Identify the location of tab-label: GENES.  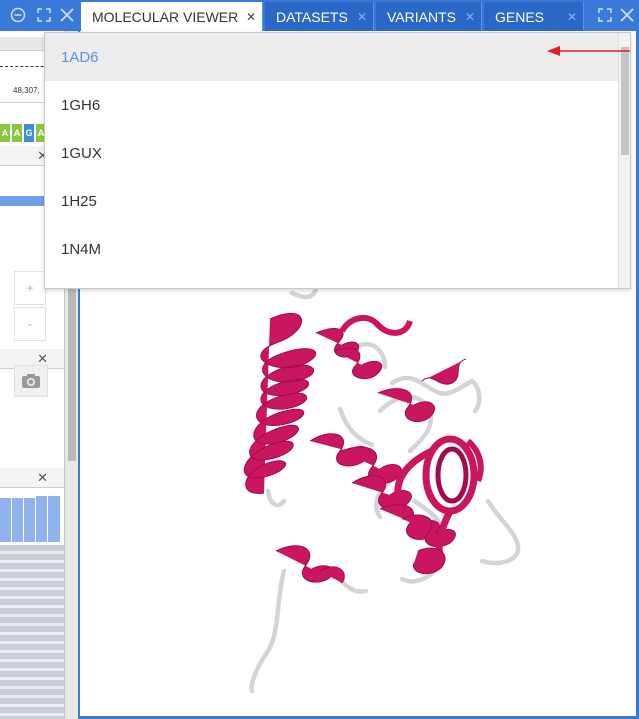
(520, 16).